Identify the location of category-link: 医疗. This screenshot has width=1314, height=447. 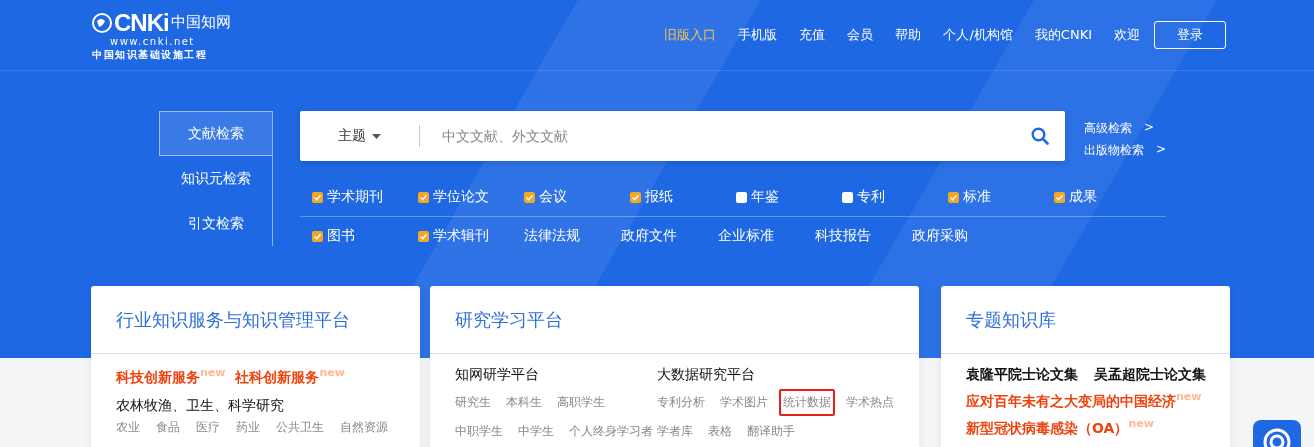
(208, 427).